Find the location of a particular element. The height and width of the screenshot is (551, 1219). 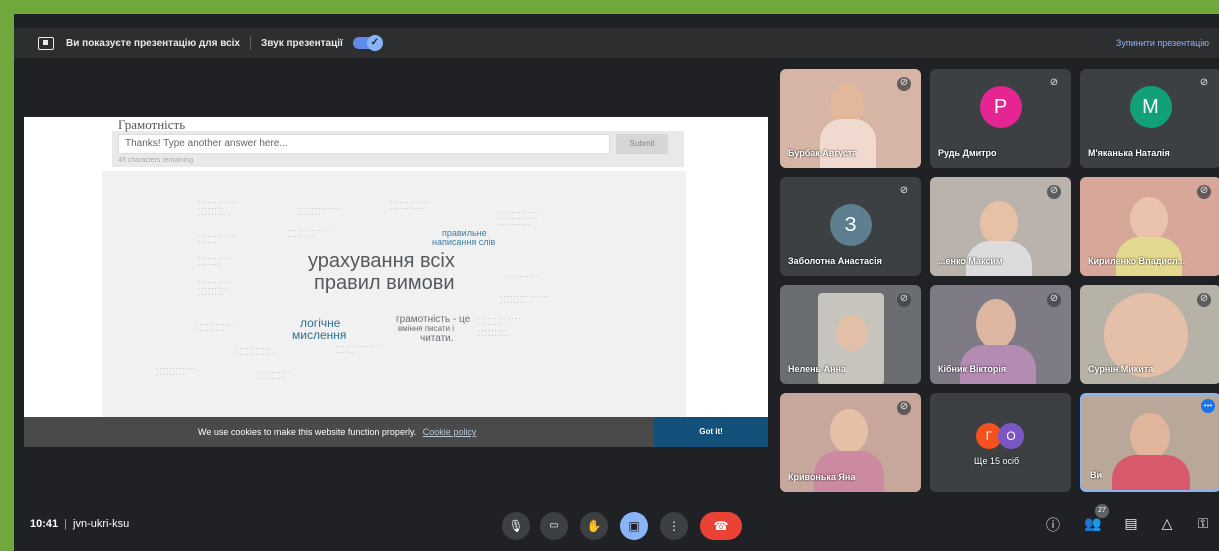

more-options-button: ⋮ is located at coordinates (674, 526).